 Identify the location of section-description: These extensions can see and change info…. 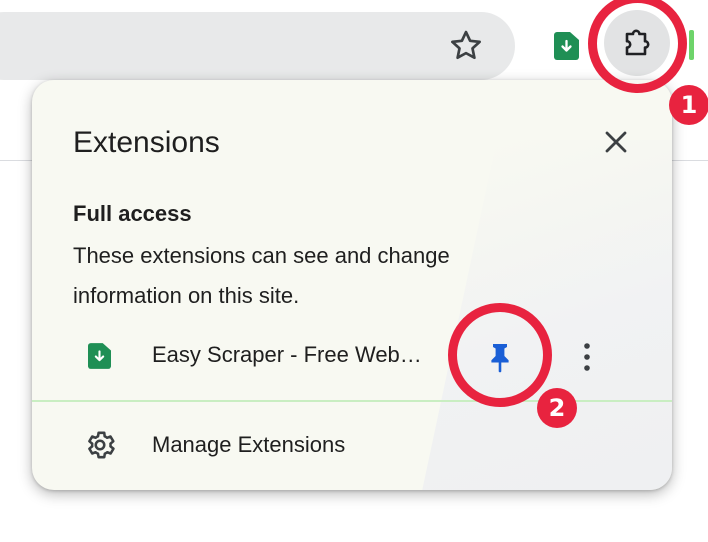
(261, 275).